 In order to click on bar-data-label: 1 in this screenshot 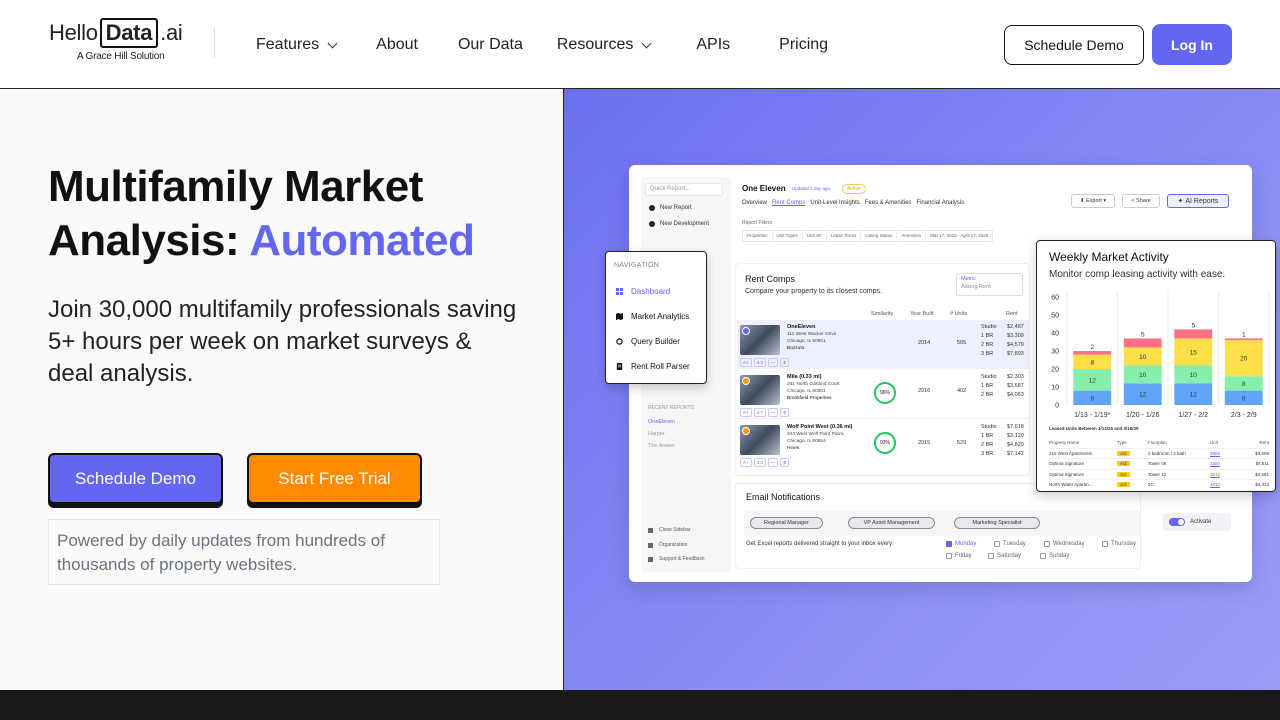, I will do `click(1244, 334)`.